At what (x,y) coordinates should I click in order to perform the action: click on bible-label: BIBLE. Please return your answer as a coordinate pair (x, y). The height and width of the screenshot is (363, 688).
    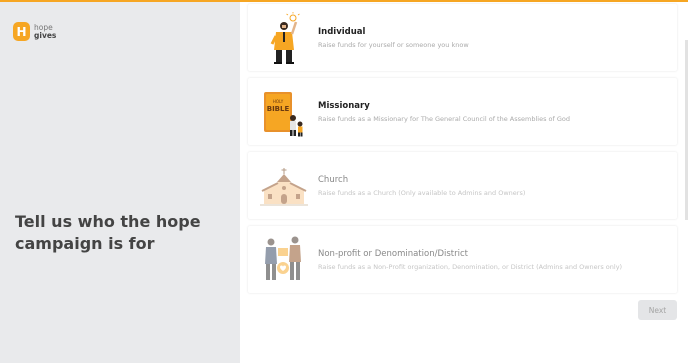
    Looking at the image, I should click on (278, 109).